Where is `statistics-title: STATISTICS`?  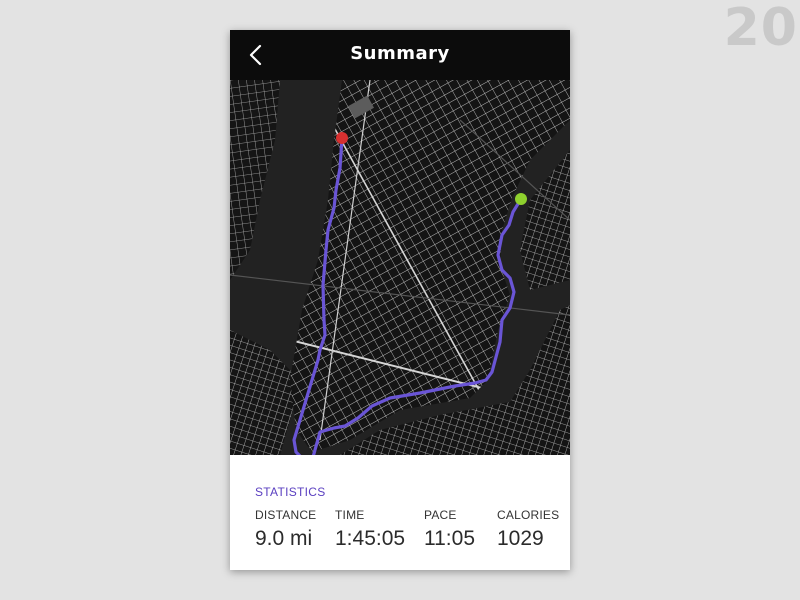
statistics-title: STATISTICS is located at coordinates (290, 492).